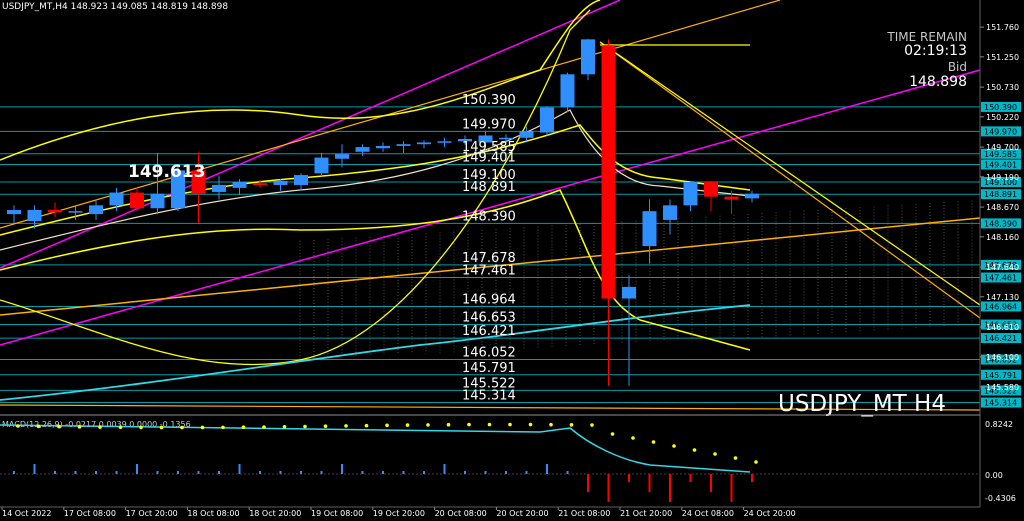 Image resolution: width=1024 pixels, height=521 pixels. What do you see at coordinates (399, 513) in the screenshot?
I see `time-tick-label: 19 Oct 20:00` at bounding box center [399, 513].